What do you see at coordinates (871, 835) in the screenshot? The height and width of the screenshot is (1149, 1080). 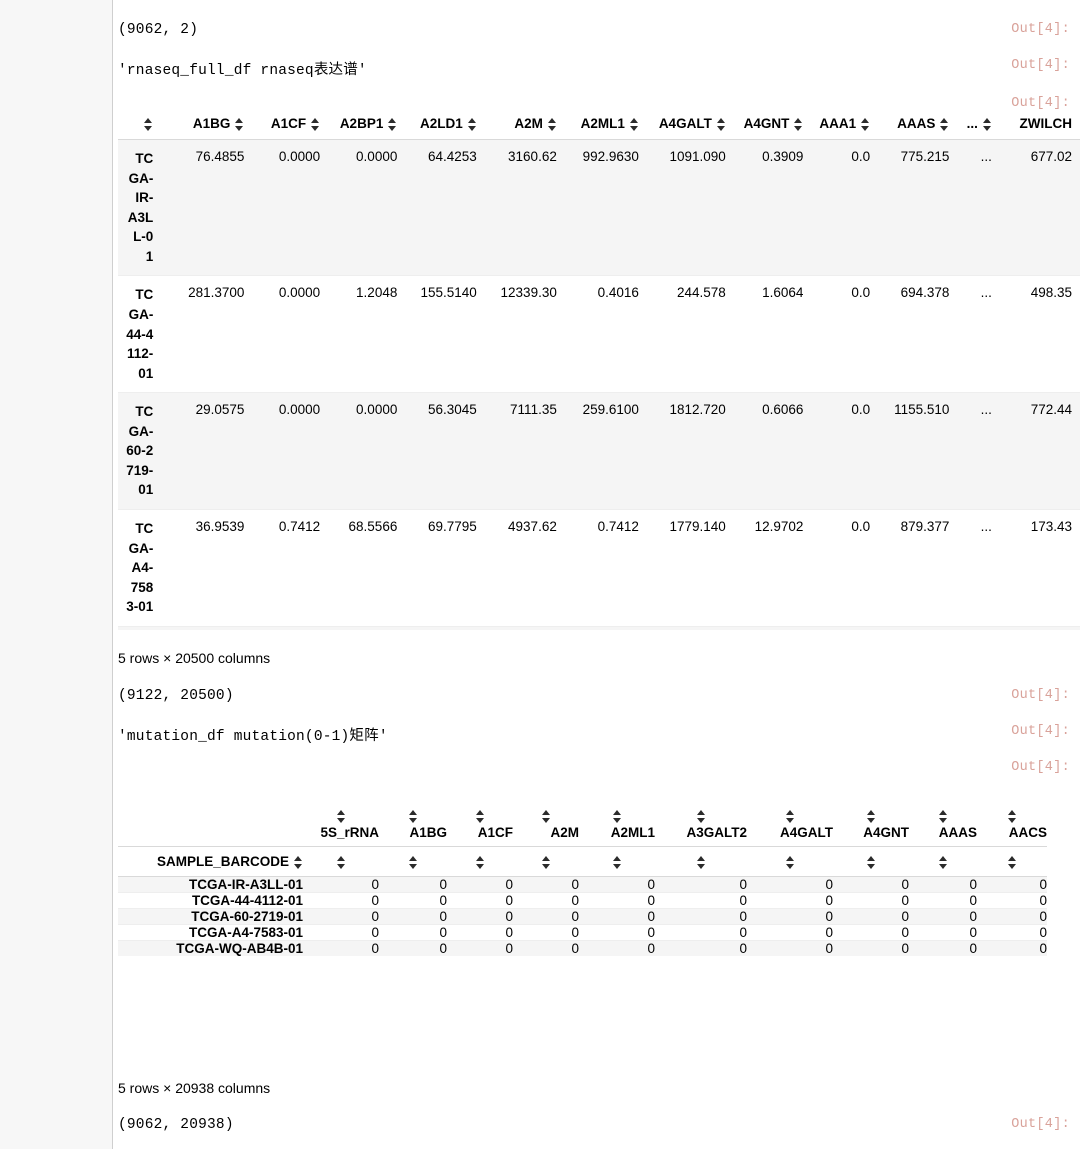 I see `mutation-col-header-7: A4GNT` at bounding box center [871, 835].